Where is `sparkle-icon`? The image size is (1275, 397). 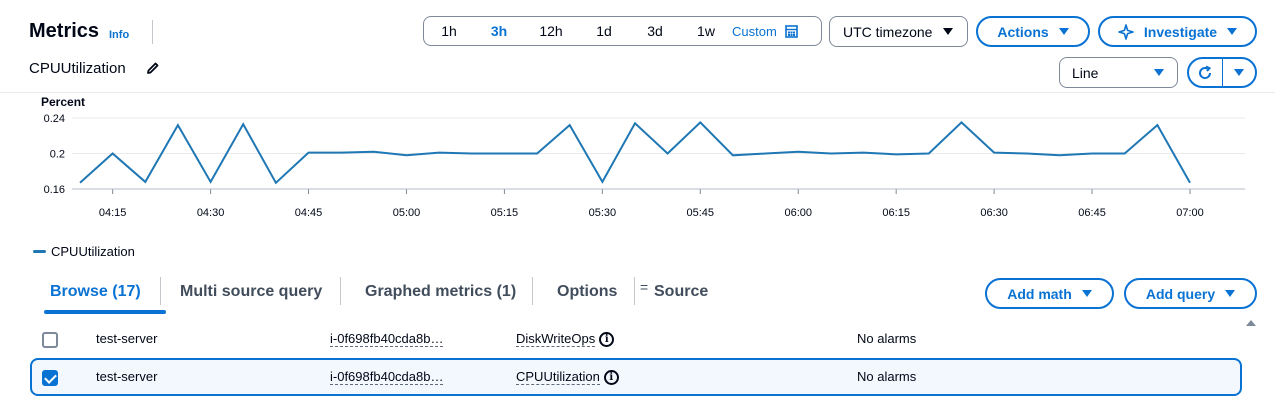 sparkle-icon is located at coordinates (1126, 31).